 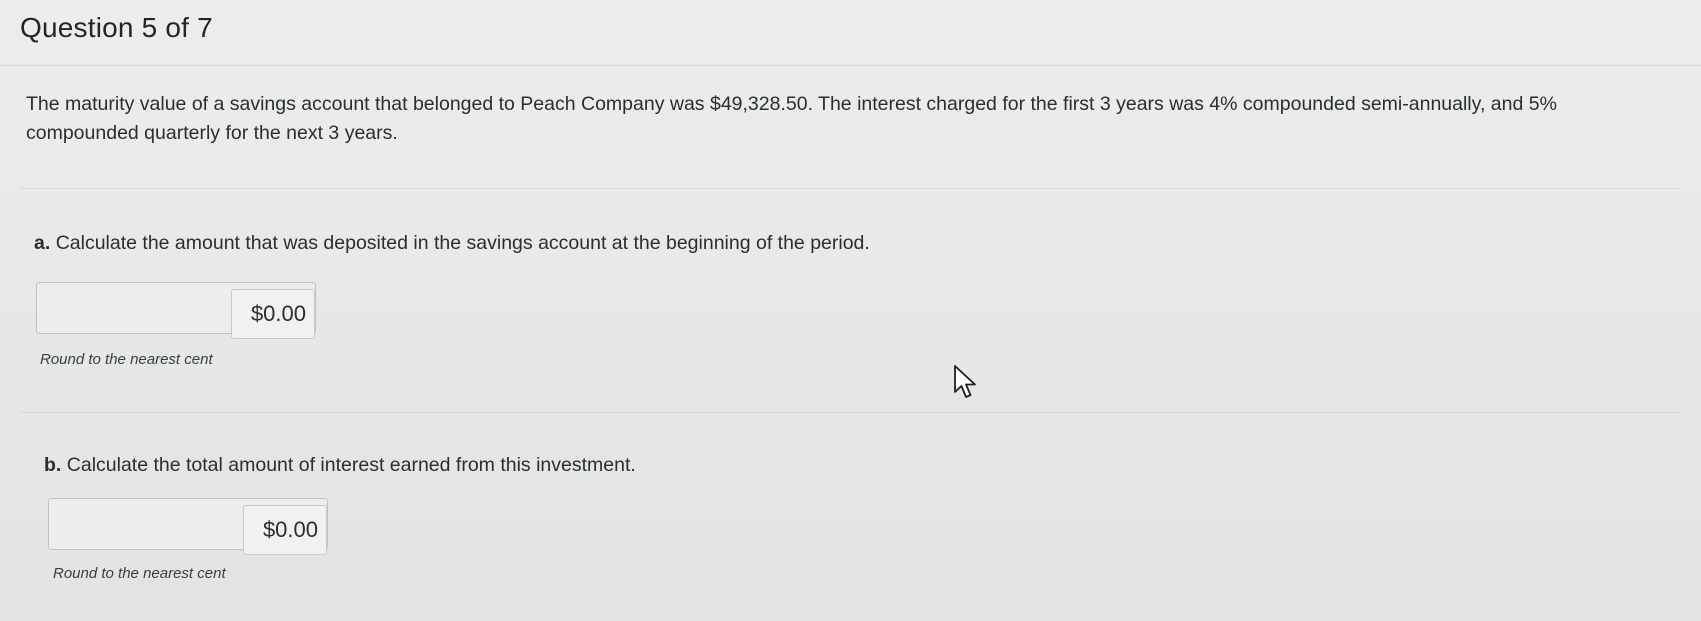 What do you see at coordinates (850, 33) in the screenshot?
I see `question-header: Question 5 of 7` at bounding box center [850, 33].